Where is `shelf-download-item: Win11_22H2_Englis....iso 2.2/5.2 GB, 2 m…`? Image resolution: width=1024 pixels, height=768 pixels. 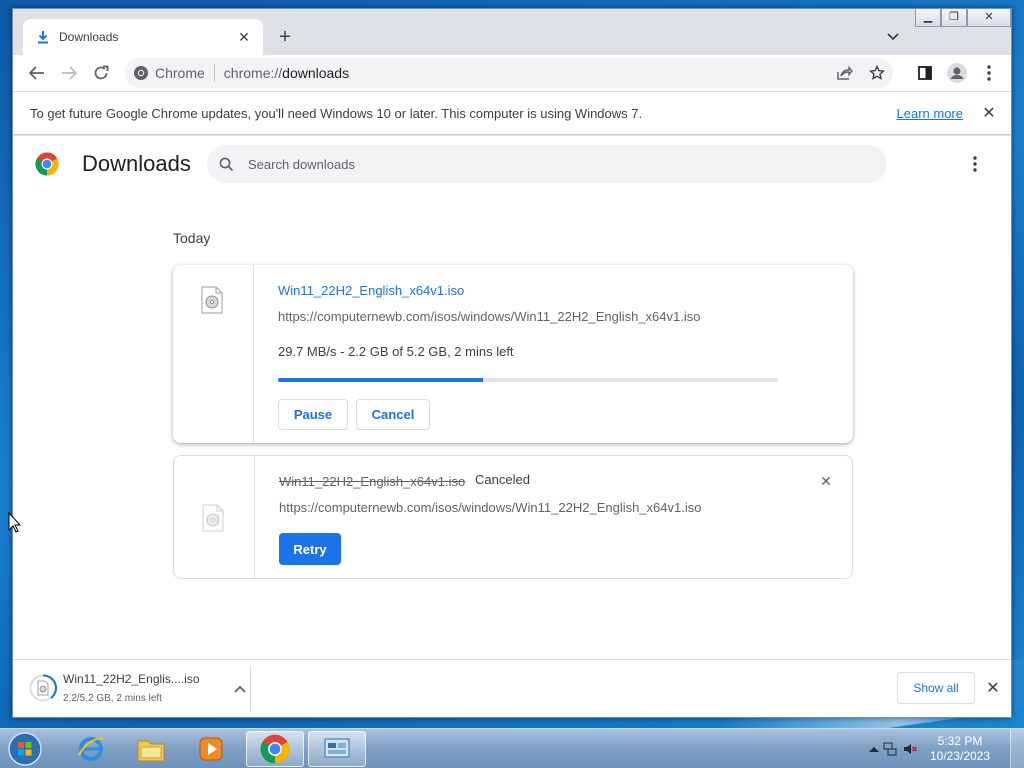 shelf-download-item: Win11_22H2_Englis....iso 2.2/5.2 GB, 2 m… is located at coordinates (140, 689).